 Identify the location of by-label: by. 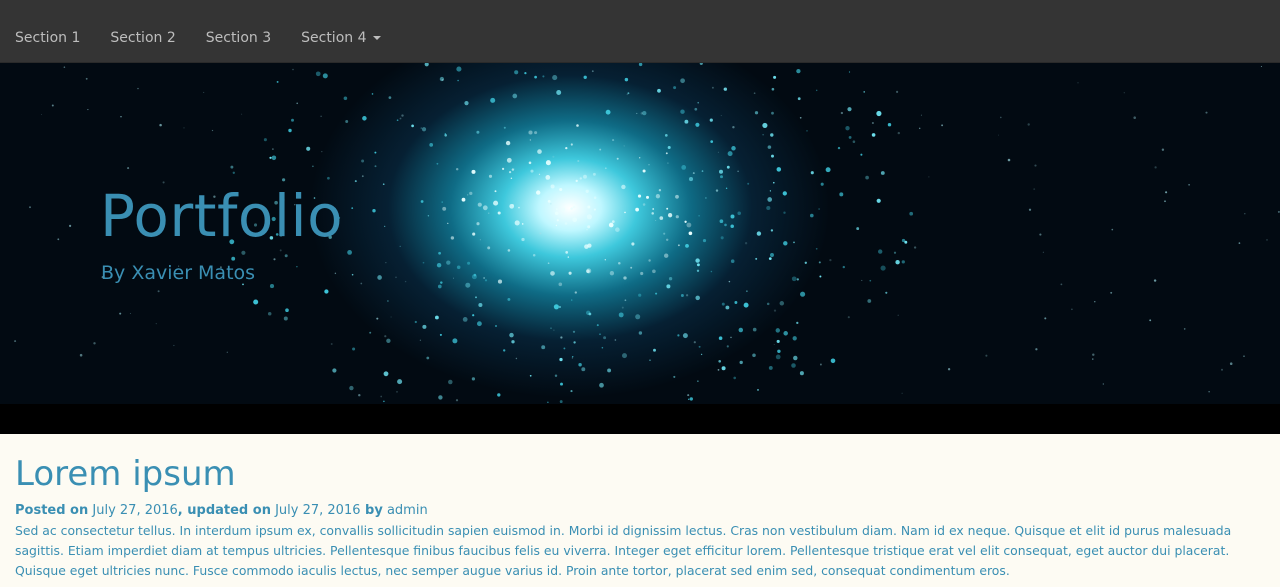
(371, 510).